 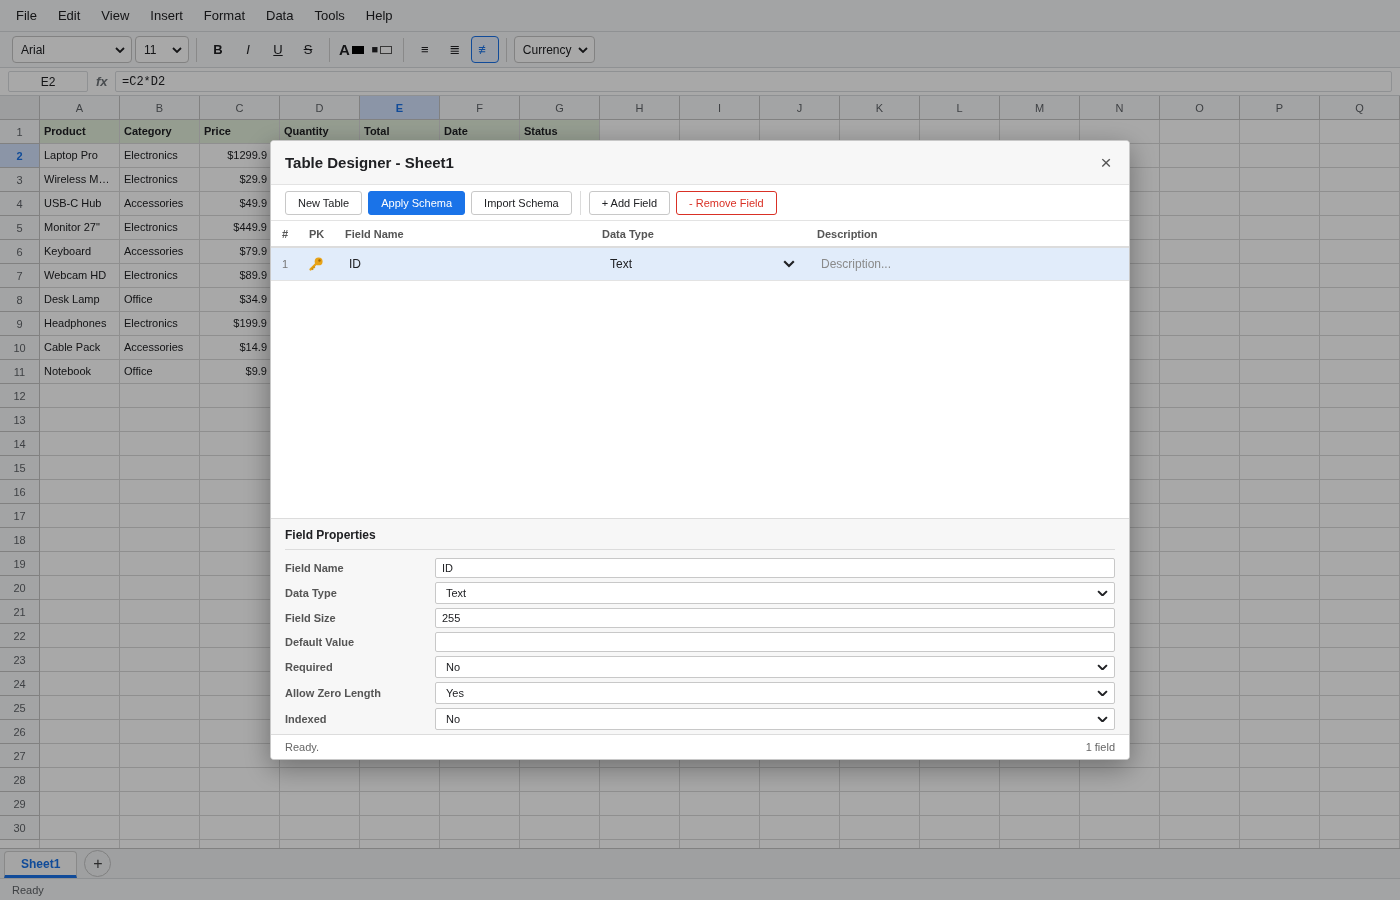 I want to click on row-header: 12, so click(x=20, y=396).